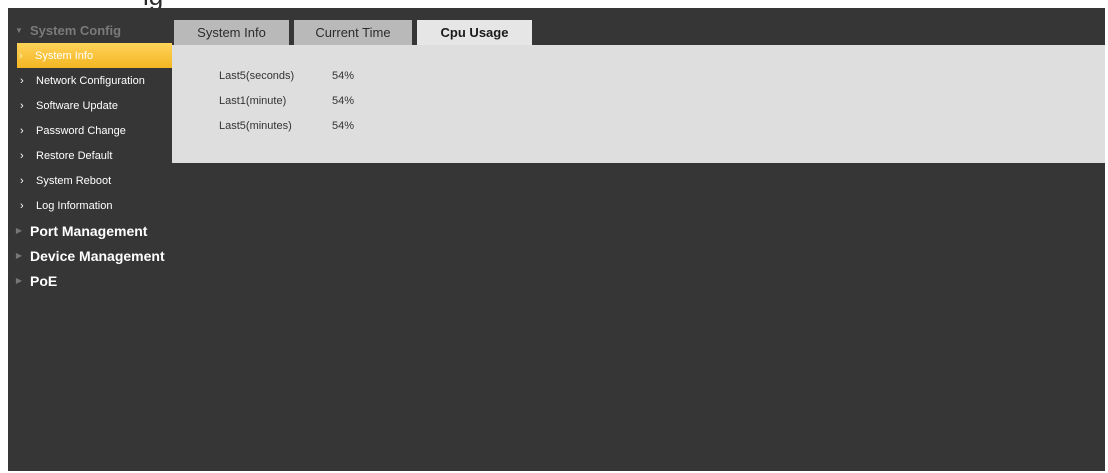 This screenshot has width=1108, height=473. Describe the element at coordinates (257, 76) in the screenshot. I see `cpu-usage-label: Last5(seconds)` at that location.